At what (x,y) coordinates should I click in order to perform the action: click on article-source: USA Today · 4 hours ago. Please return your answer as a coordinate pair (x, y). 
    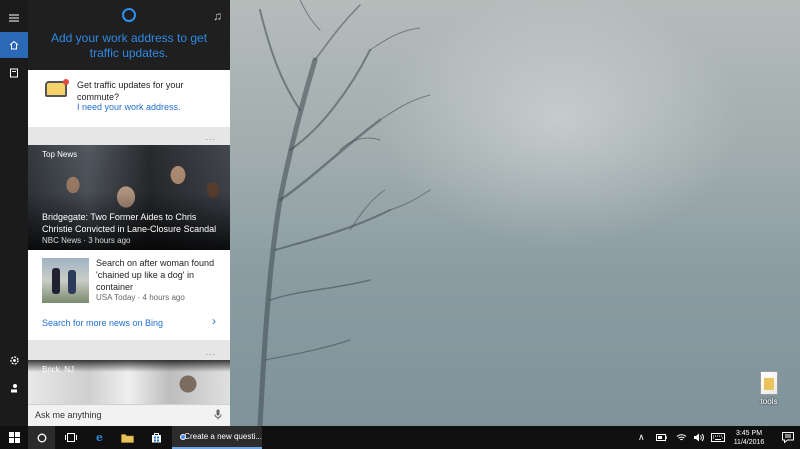
    Looking at the image, I should click on (140, 297).